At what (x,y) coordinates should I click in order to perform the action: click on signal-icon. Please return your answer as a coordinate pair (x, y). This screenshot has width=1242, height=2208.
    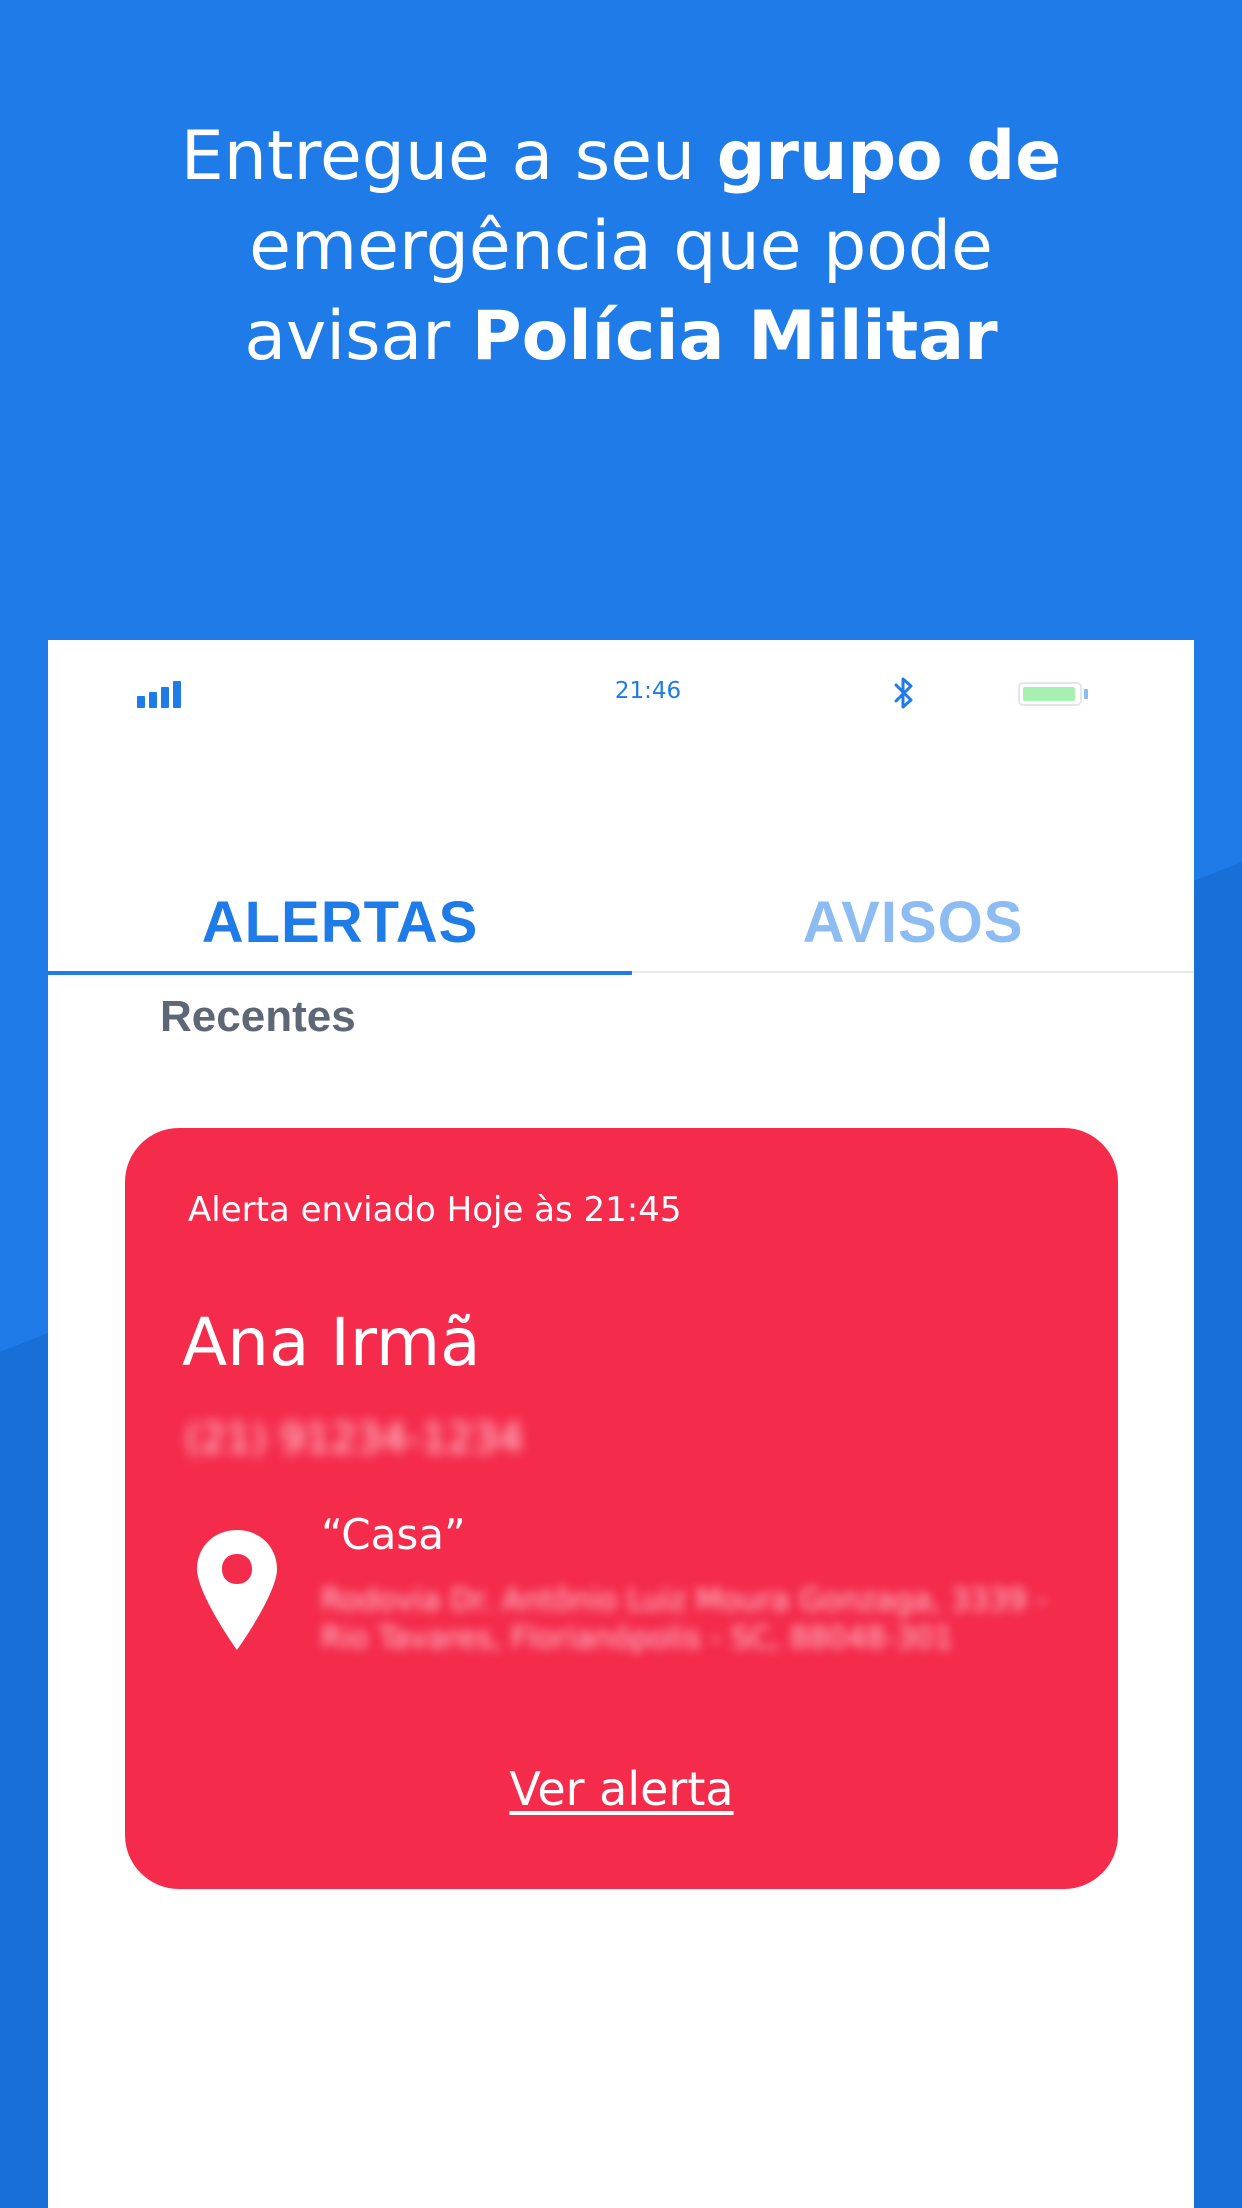
    Looking at the image, I should click on (159, 694).